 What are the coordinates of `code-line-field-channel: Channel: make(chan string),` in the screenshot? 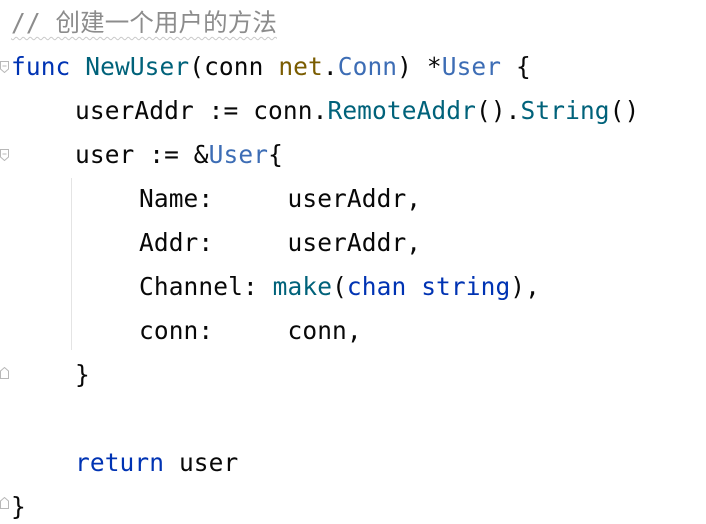 It's located at (339, 287).